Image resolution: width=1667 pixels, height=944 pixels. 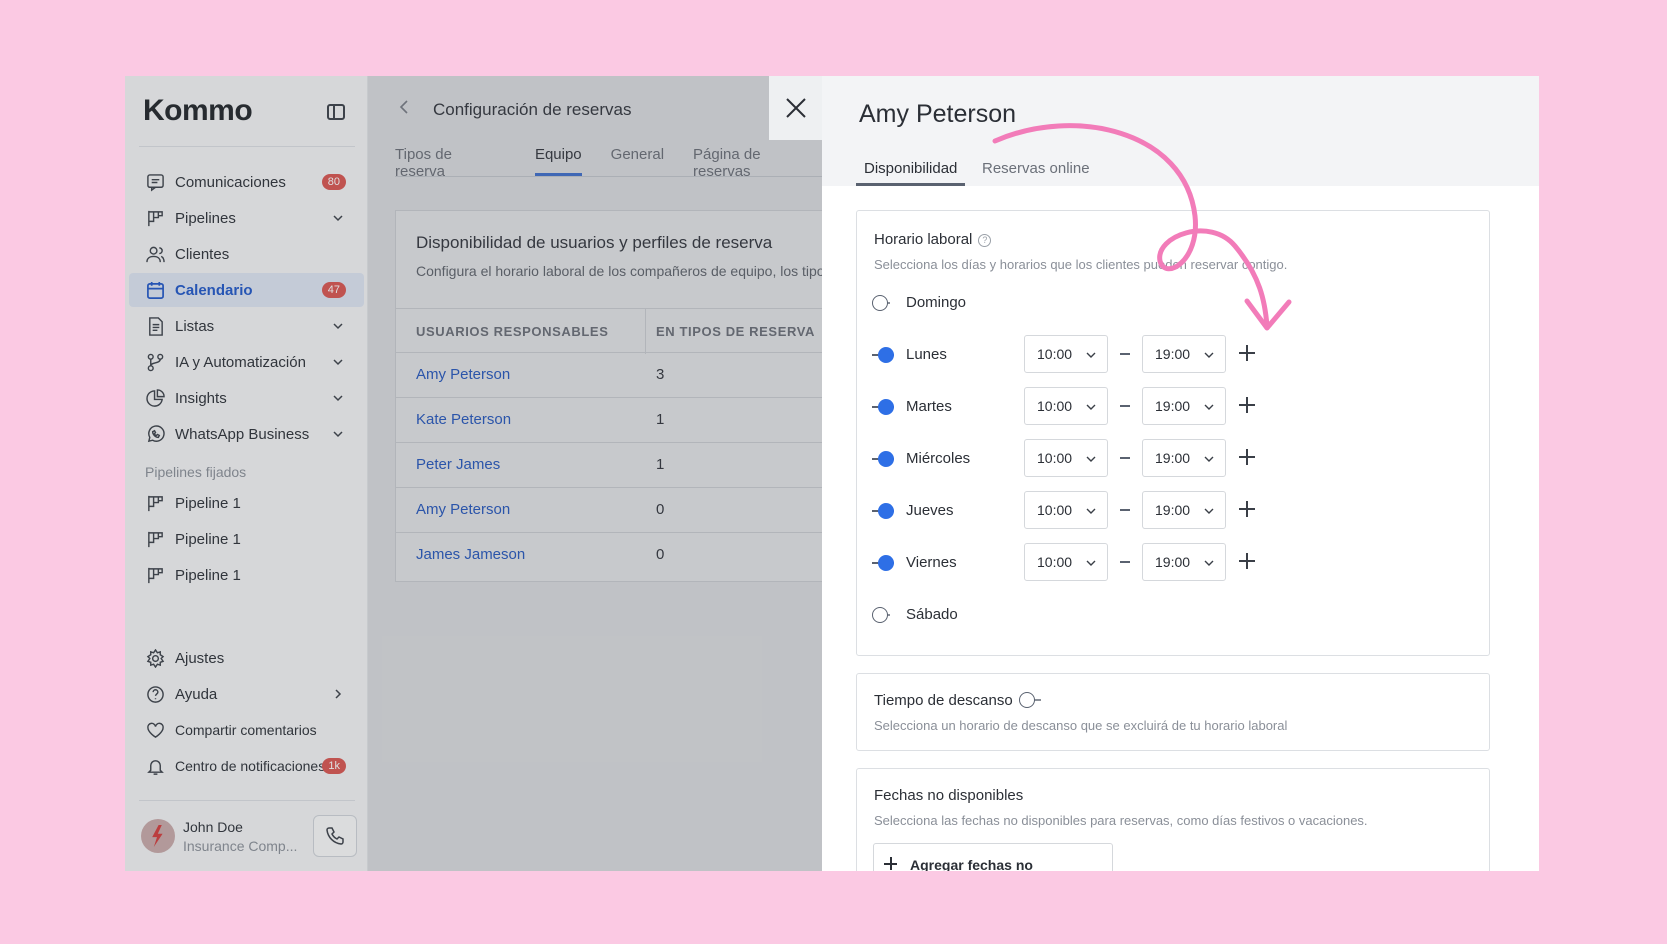 What do you see at coordinates (1036, 168) in the screenshot?
I see `tab-reservas-online: Reservas online` at bounding box center [1036, 168].